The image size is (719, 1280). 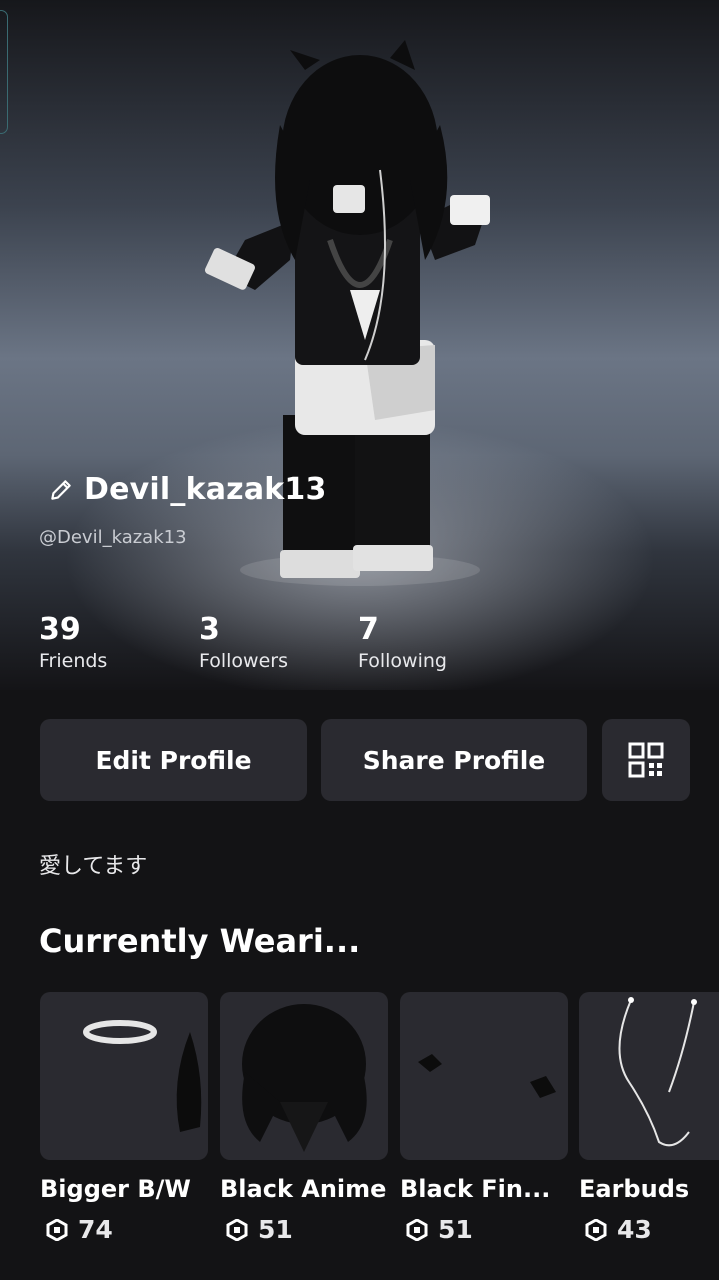 I want to click on friends-count: 39, so click(x=60, y=629).